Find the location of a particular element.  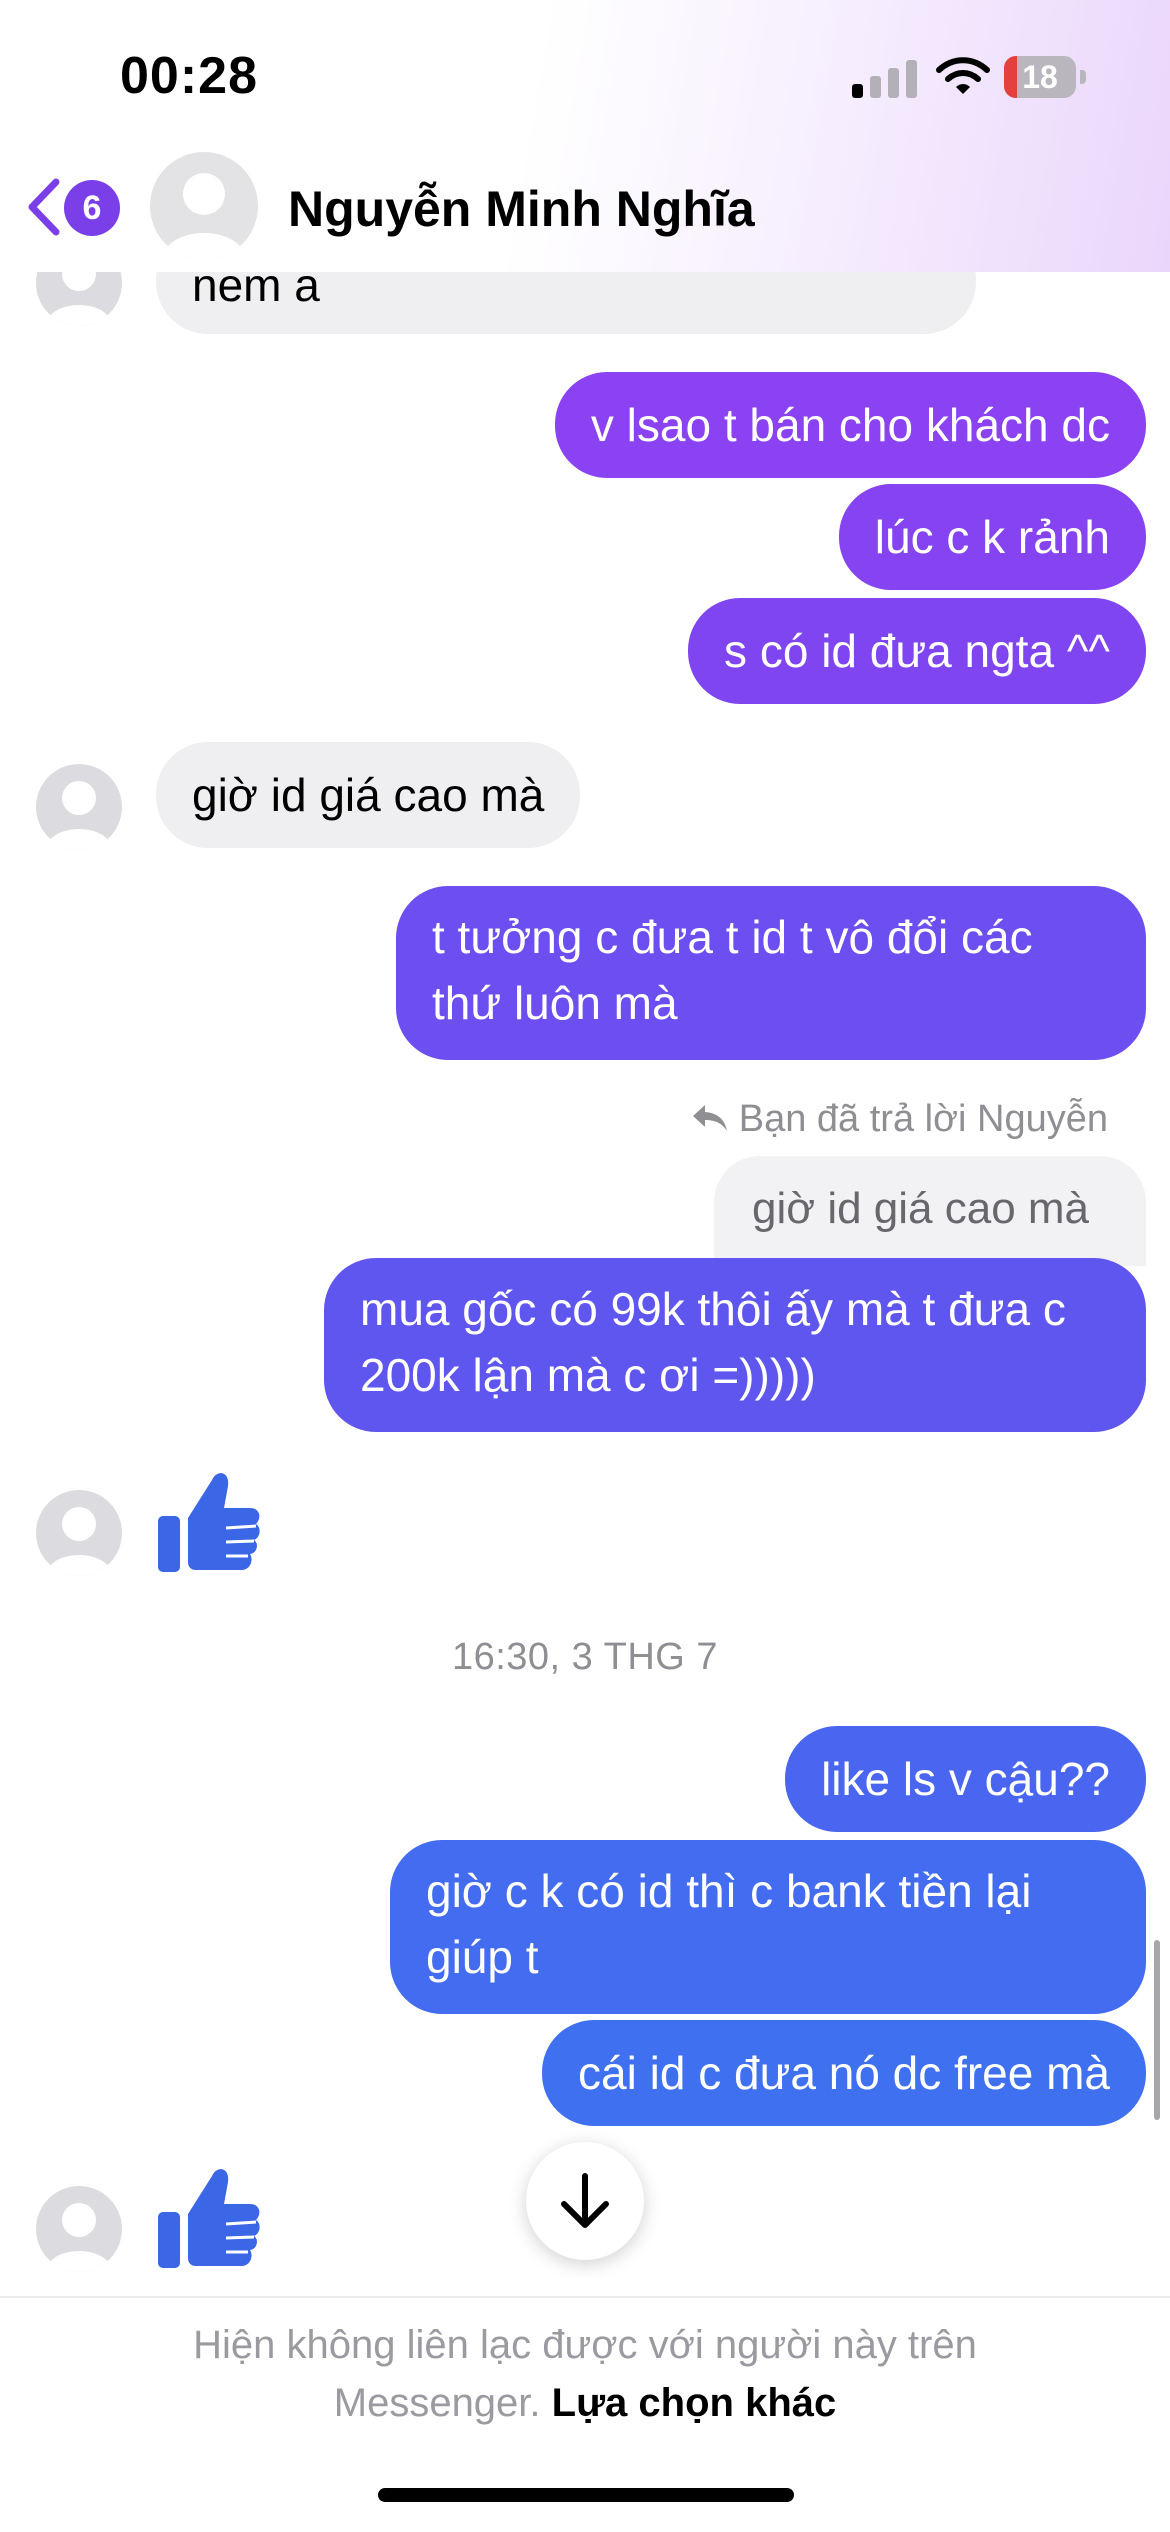

timestamp: 16:30, 3 THG 7 is located at coordinates (585, 1657).